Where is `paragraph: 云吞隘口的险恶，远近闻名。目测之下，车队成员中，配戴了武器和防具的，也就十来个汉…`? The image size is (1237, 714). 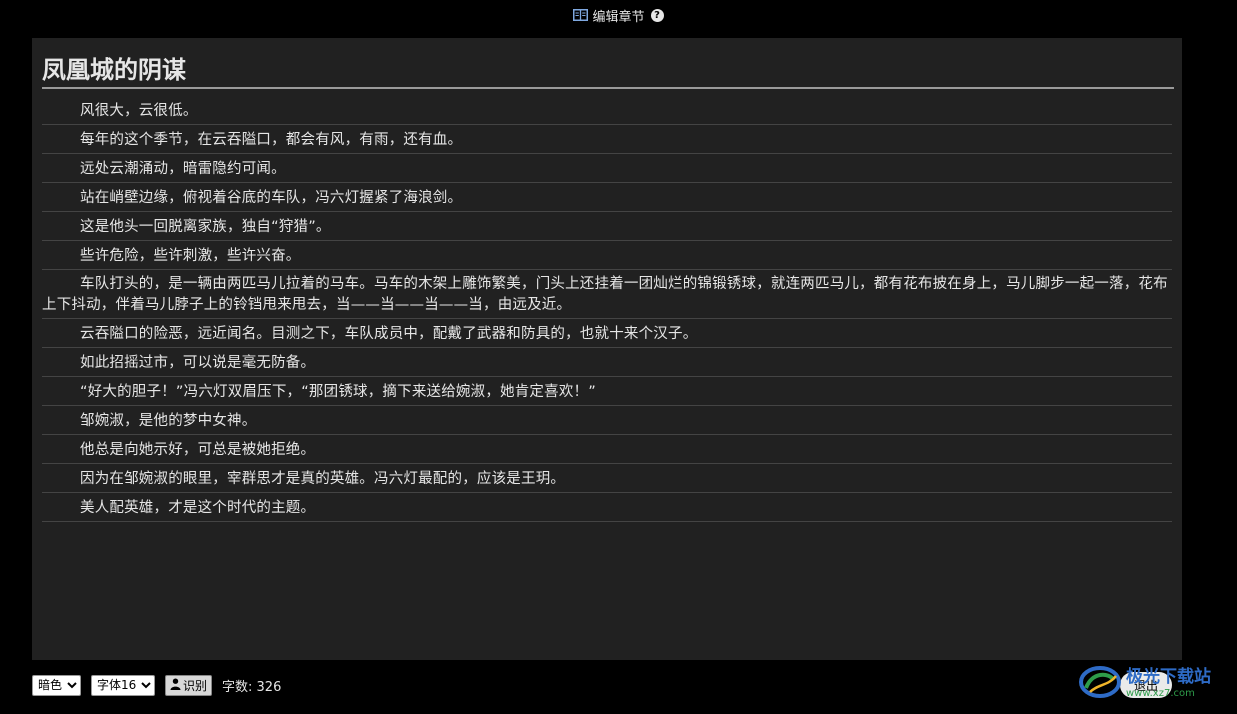
paragraph: 云吞隘口的险恶，远近闻名。目测之下，车队成员中，配戴了武器和防具的，也就十来个汉… is located at coordinates (607, 333).